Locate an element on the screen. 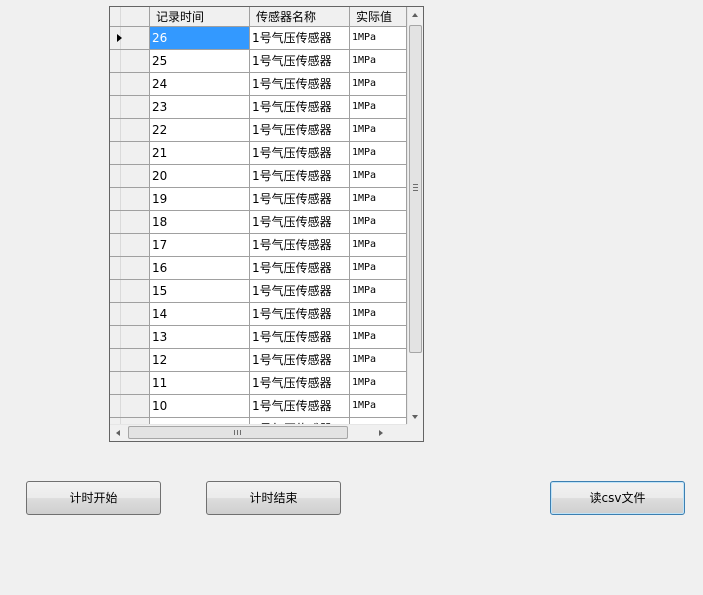 Image resolution: width=703 pixels, height=595 pixels. table-row: 24 1号气压传感器 1MPa is located at coordinates (258, 84).